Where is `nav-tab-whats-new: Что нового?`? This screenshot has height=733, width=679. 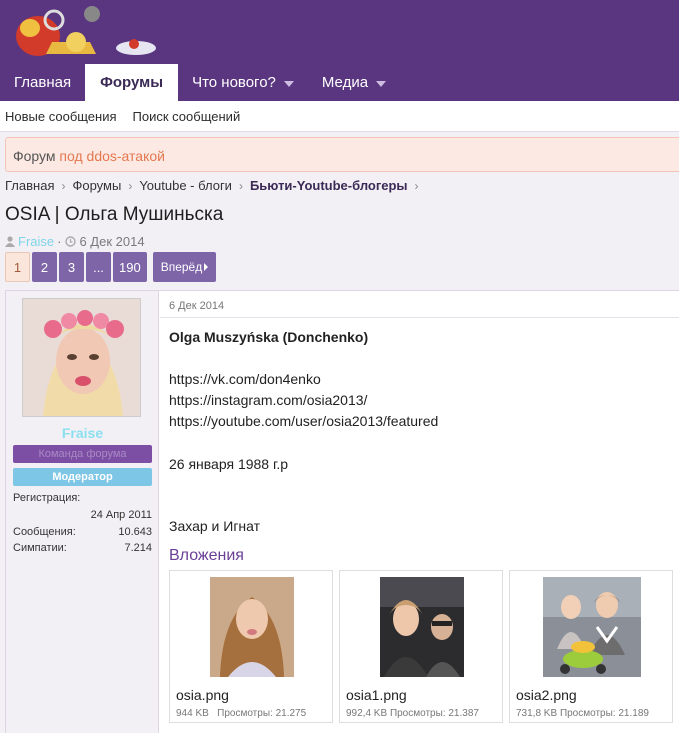 nav-tab-whats-new: Что нового? is located at coordinates (243, 82).